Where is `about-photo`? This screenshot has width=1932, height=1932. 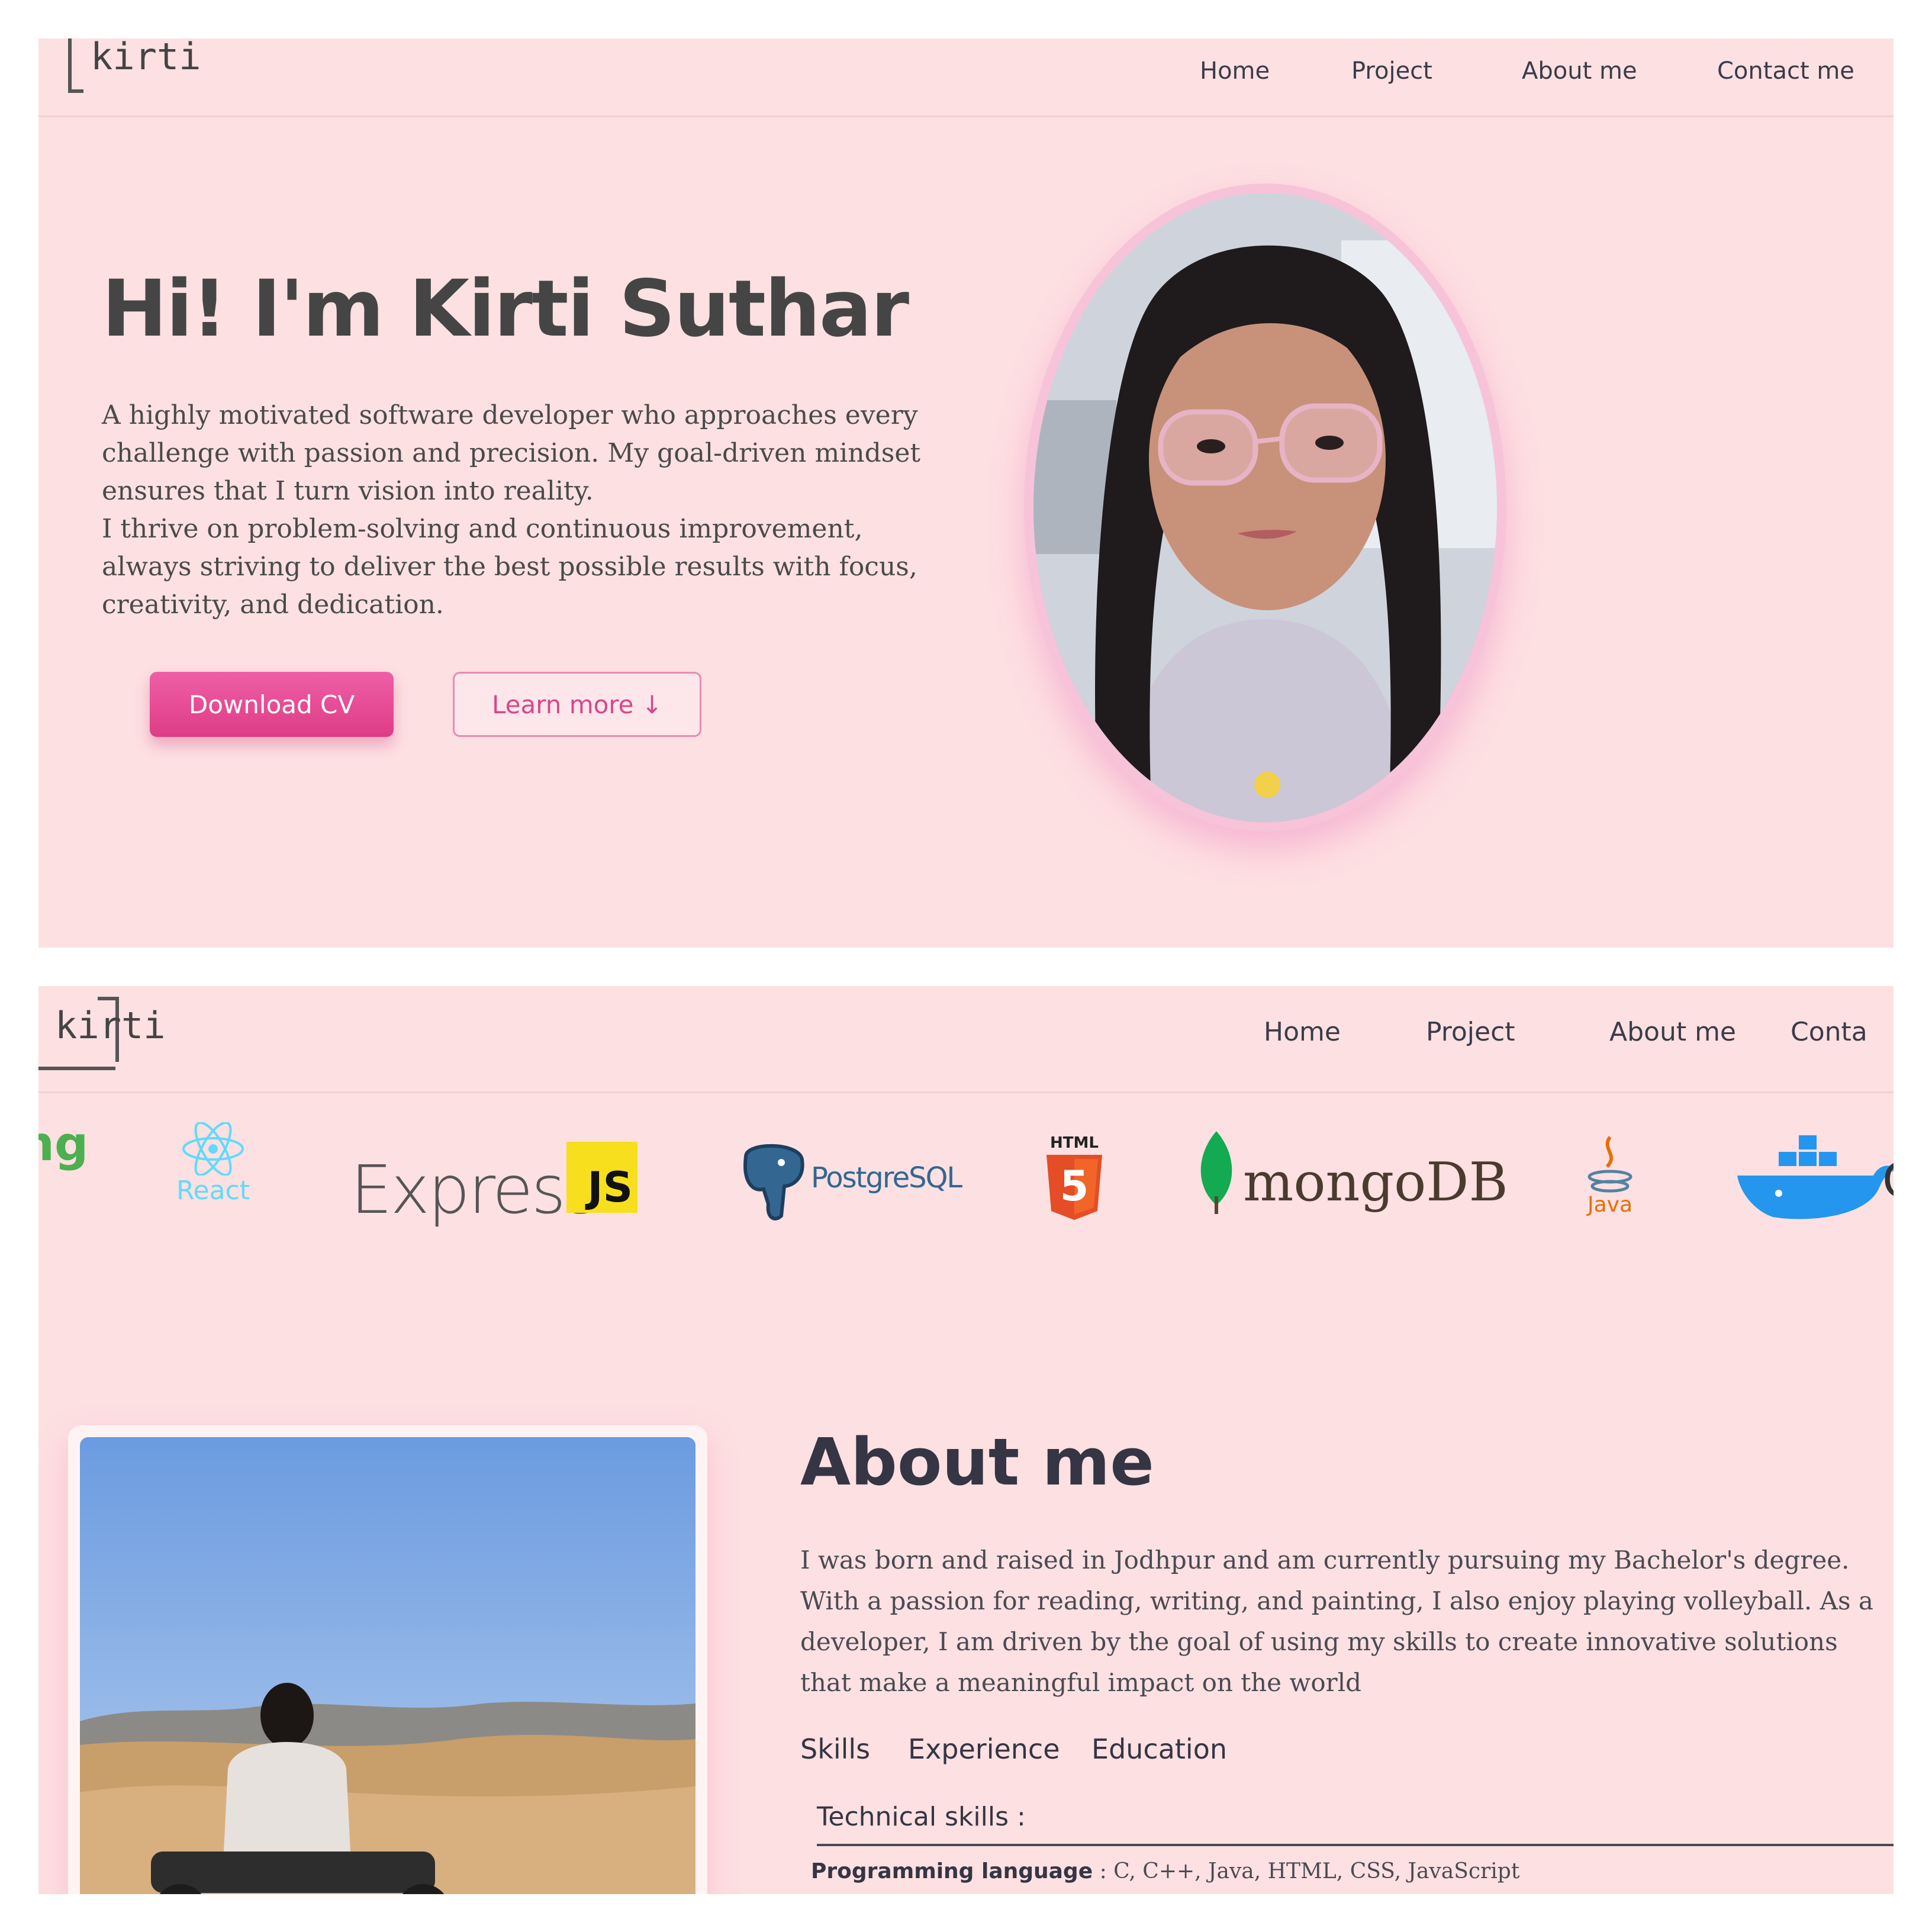
about-photo is located at coordinates (387, 1666).